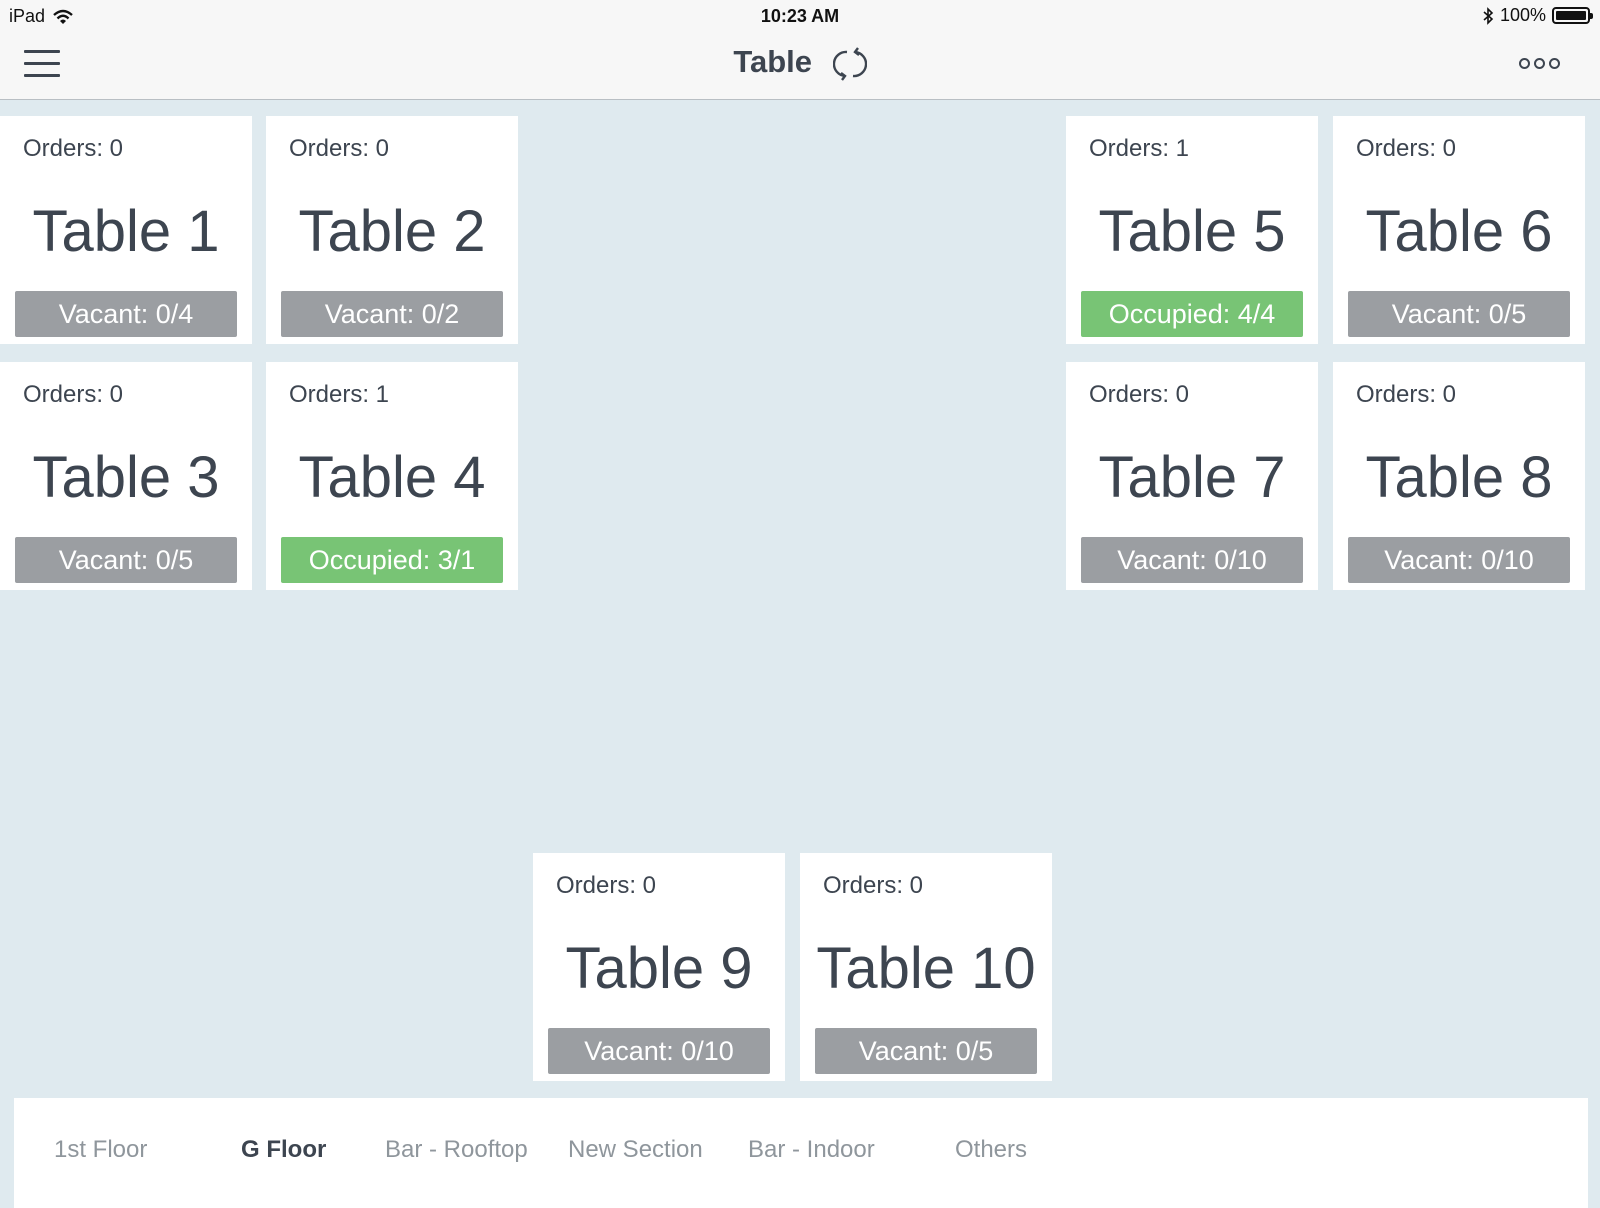 This screenshot has height=1208, width=1600. I want to click on battery-percent: 100%, so click(1522, 15).